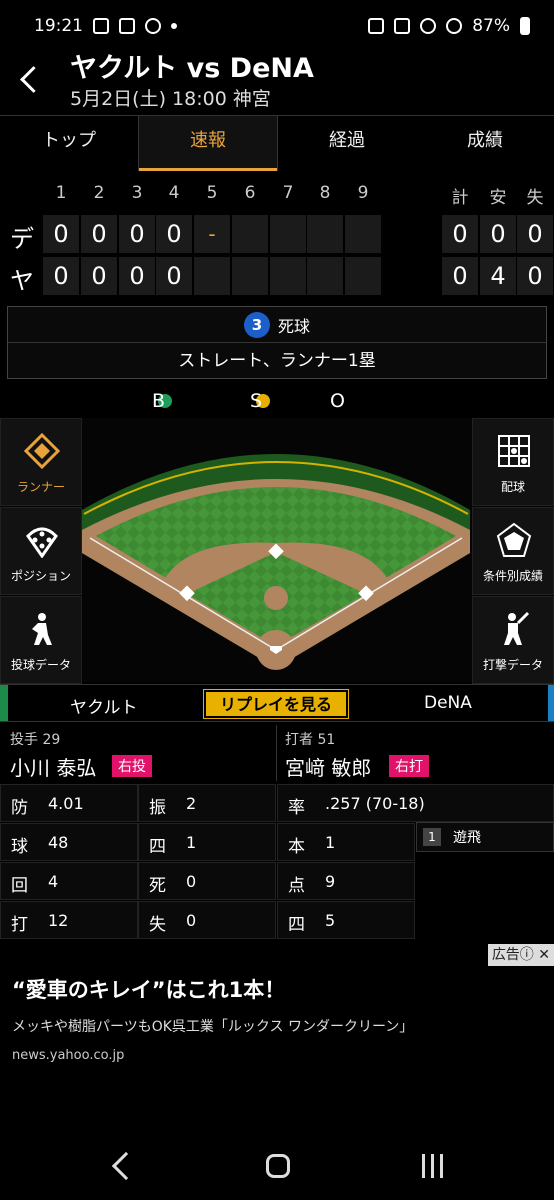  What do you see at coordinates (310, 740) in the screenshot?
I see `batter-role: 打者 51` at bounding box center [310, 740].